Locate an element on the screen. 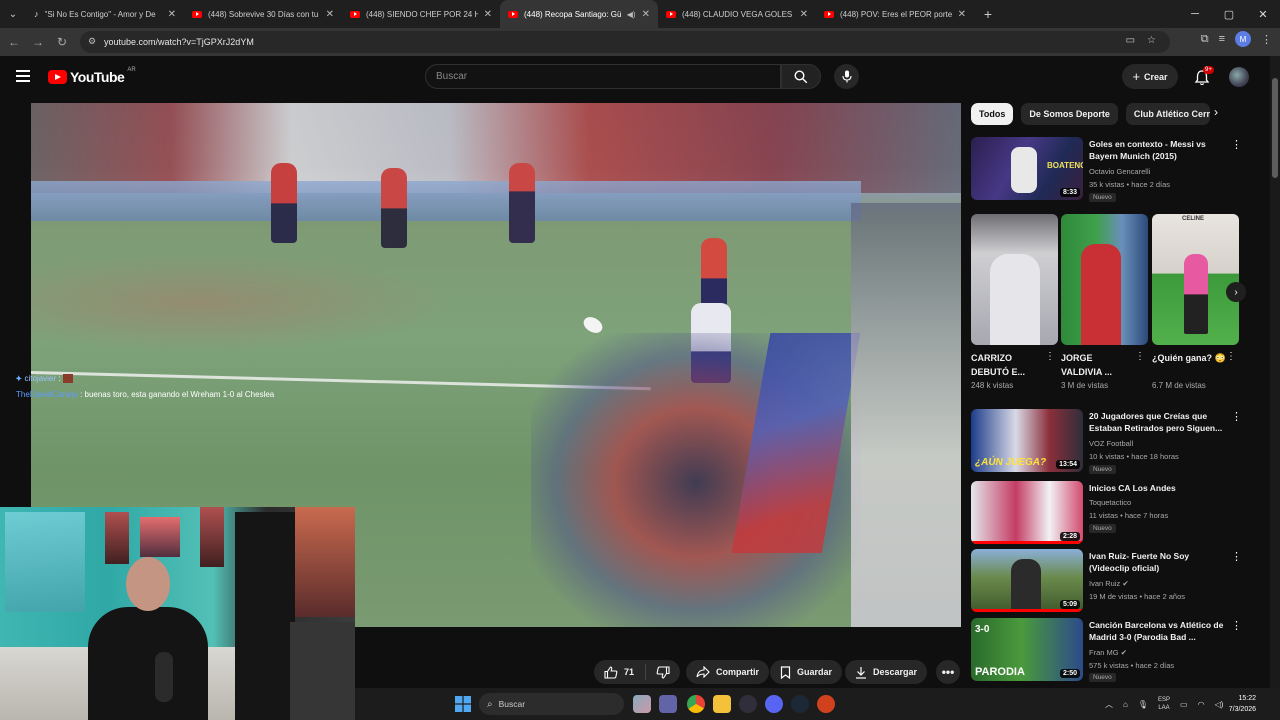 Image resolution: width=1280 pixels, height=720 pixels. browser-tab: (448) CLAUDIO VEGA GOLES R ✕ is located at coordinates (737, 14).